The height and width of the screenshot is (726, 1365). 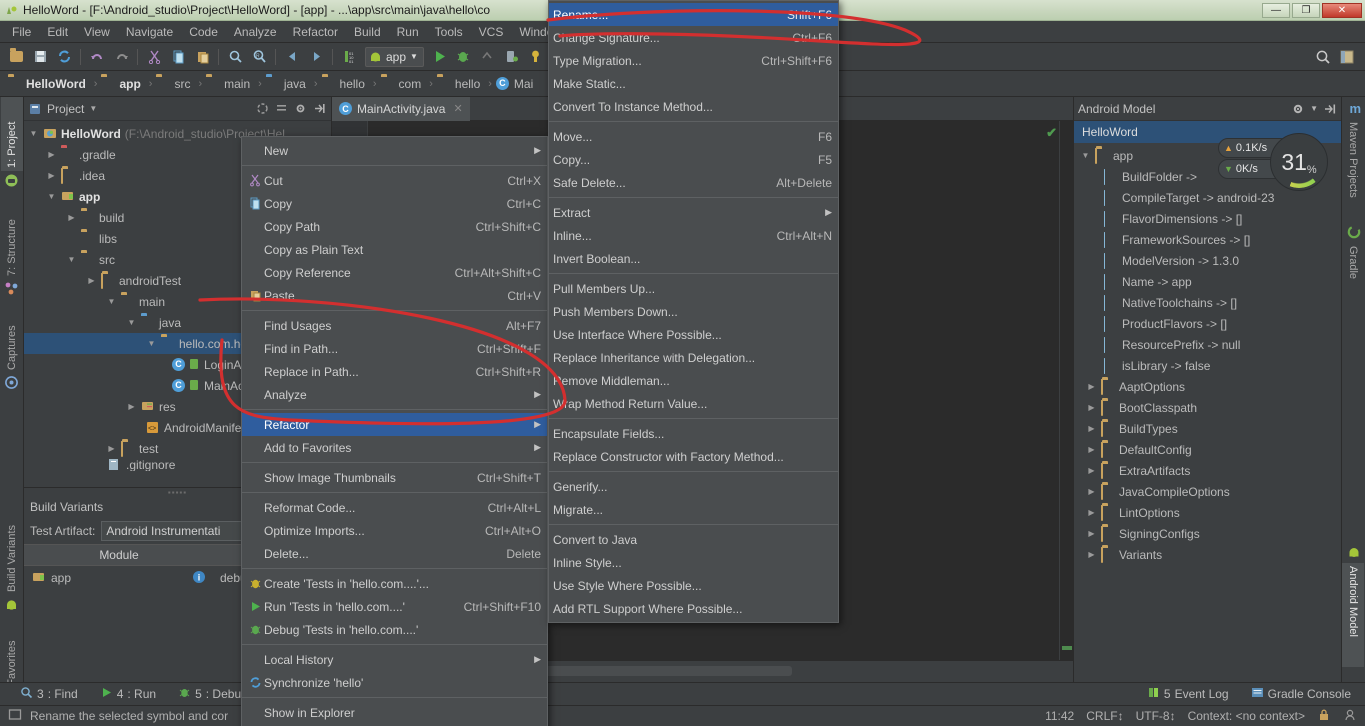 I want to click on sidebar-item-maven-projects: Maven Projects, so click(x=1353, y=168).